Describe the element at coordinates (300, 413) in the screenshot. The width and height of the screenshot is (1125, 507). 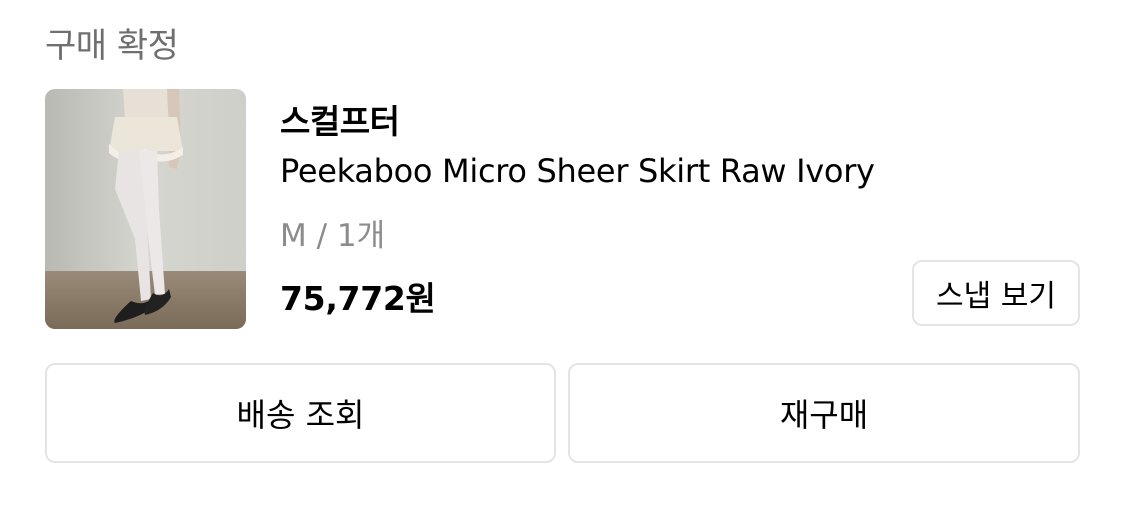
I see `track-delivery-button: 배송 조회` at that location.